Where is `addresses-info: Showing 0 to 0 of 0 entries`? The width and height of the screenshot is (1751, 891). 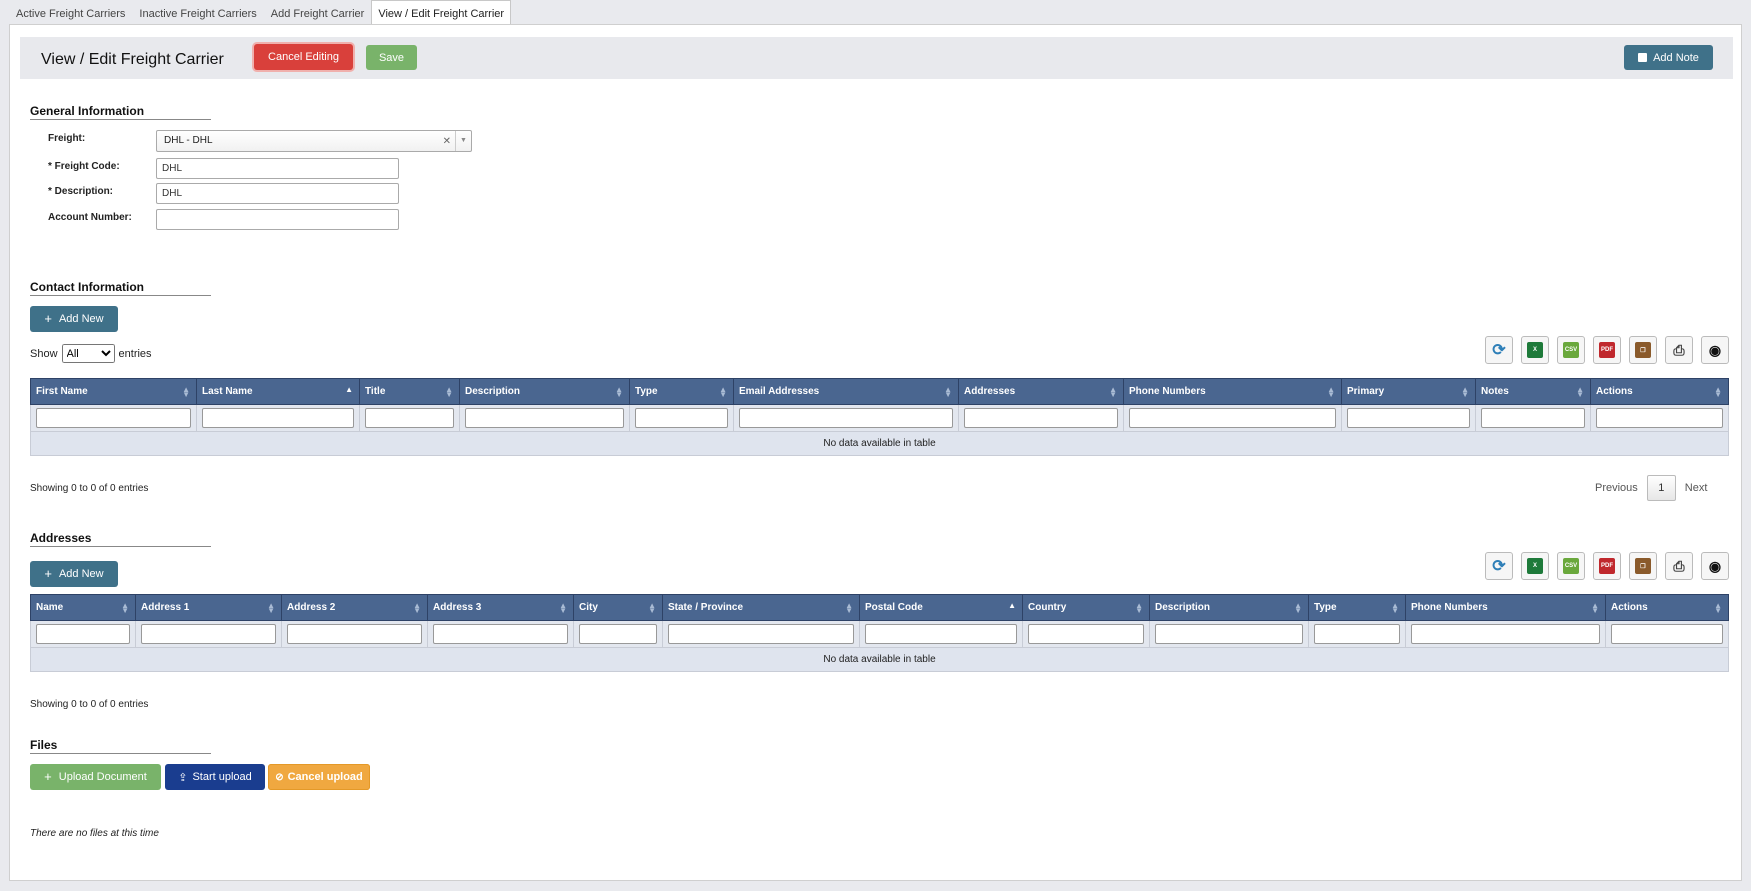
addresses-info: Showing 0 to 0 of 0 entries is located at coordinates (89, 704).